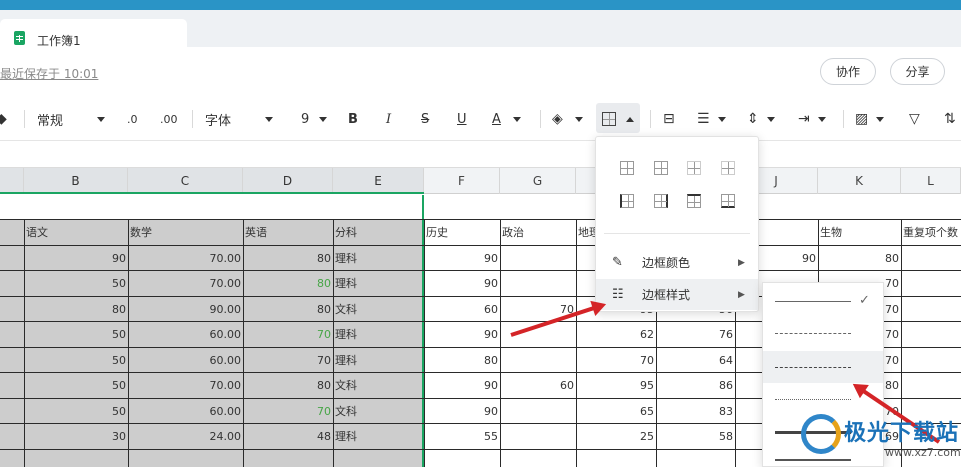  What do you see at coordinates (694, 168) in the screenshot?
I see `border-inside-icon` at bounding box center [694, 168].